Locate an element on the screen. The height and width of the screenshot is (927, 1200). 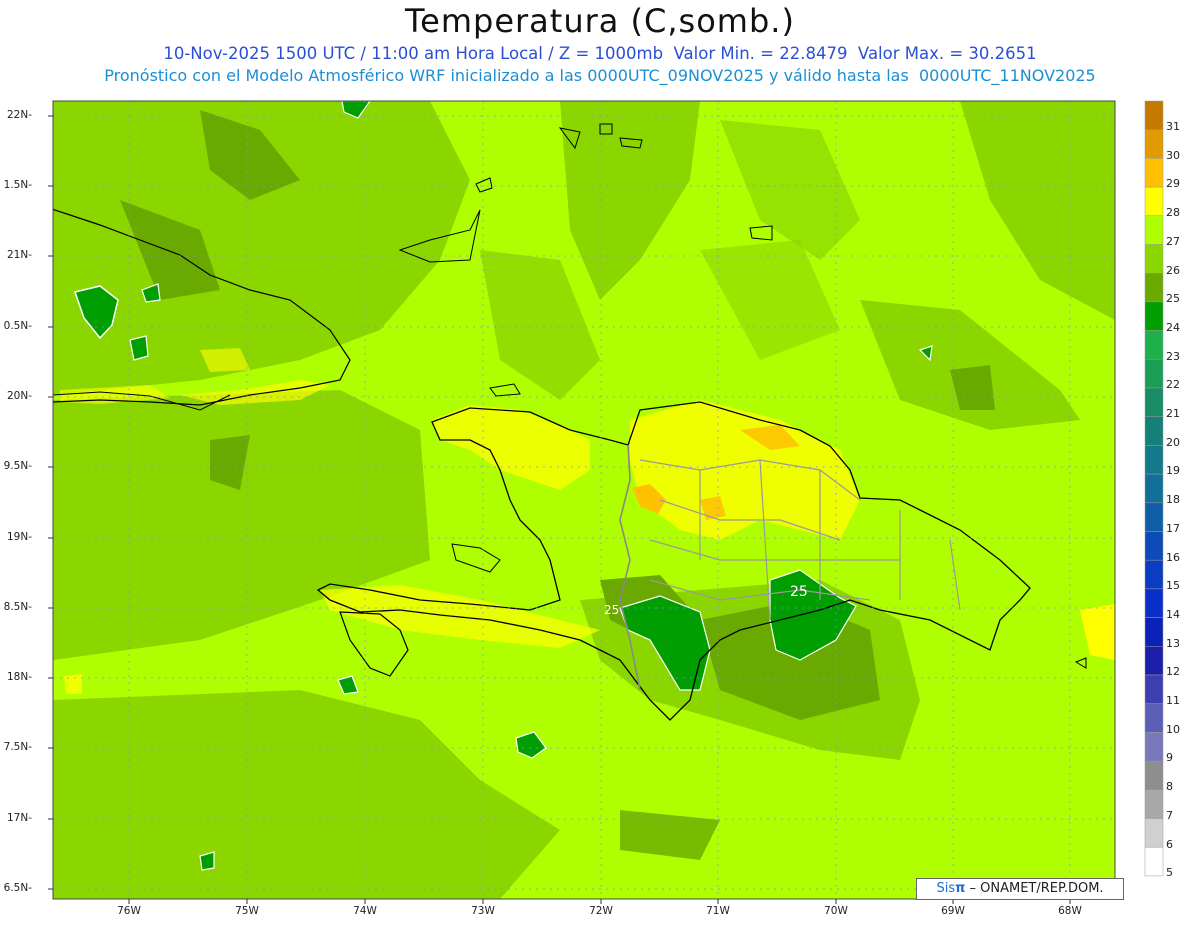
colorbar-level-label: 26 is located at coordinates (1173, 270).